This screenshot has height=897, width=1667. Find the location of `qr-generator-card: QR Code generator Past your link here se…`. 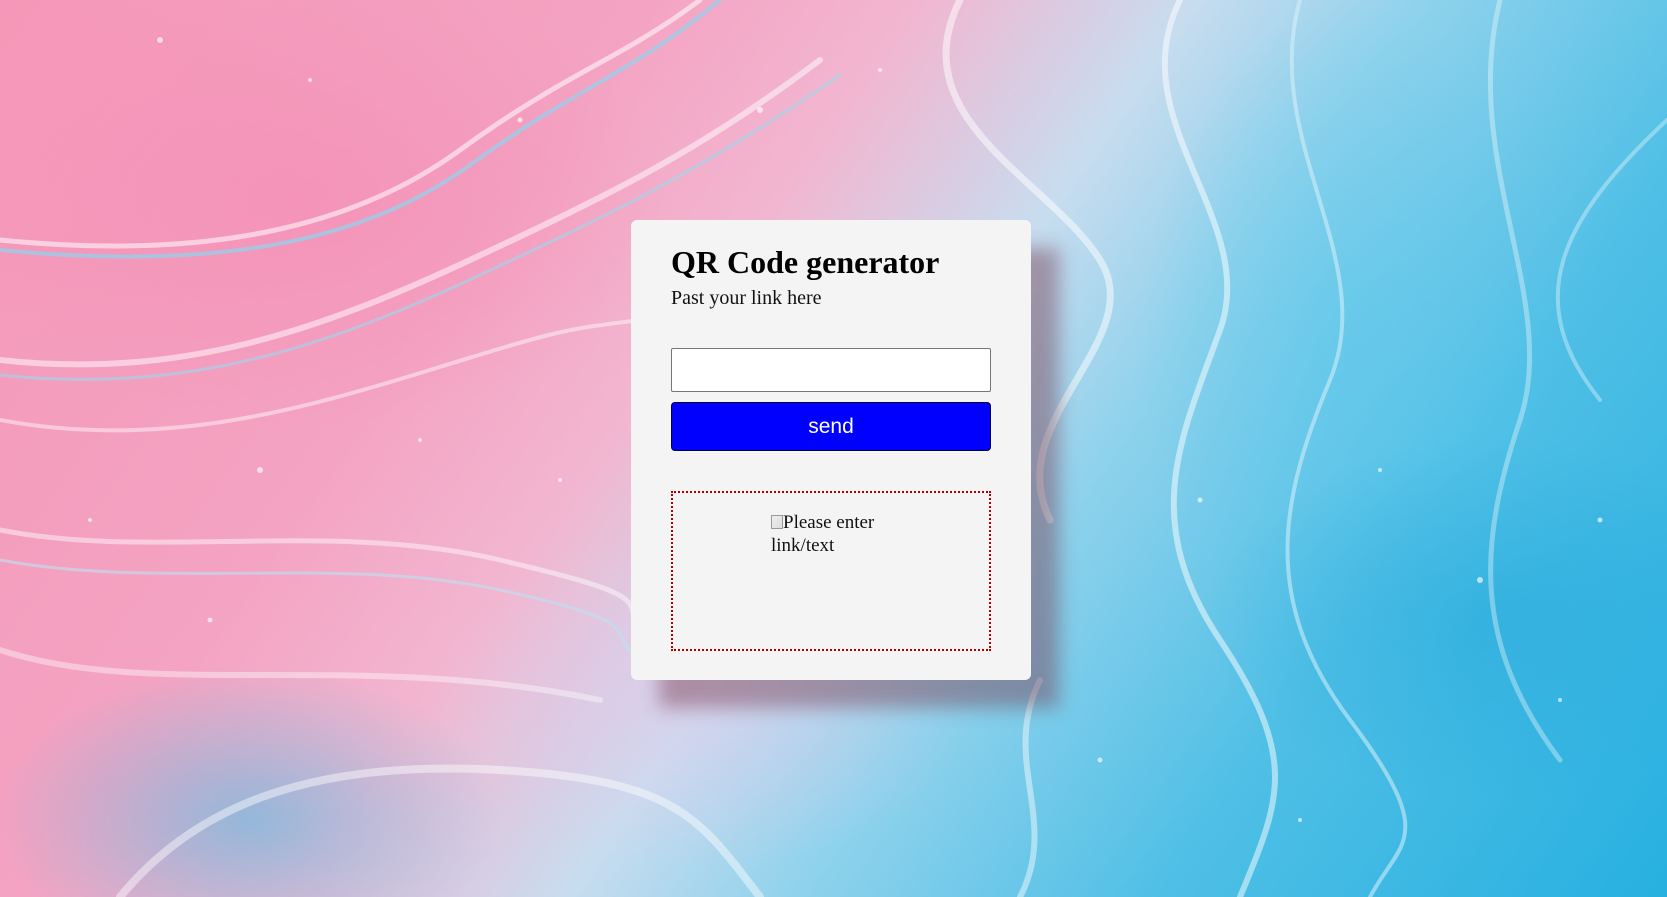

qr-generator-card: QR Code generator Past your link here se… is located at coordinates (831, 450).